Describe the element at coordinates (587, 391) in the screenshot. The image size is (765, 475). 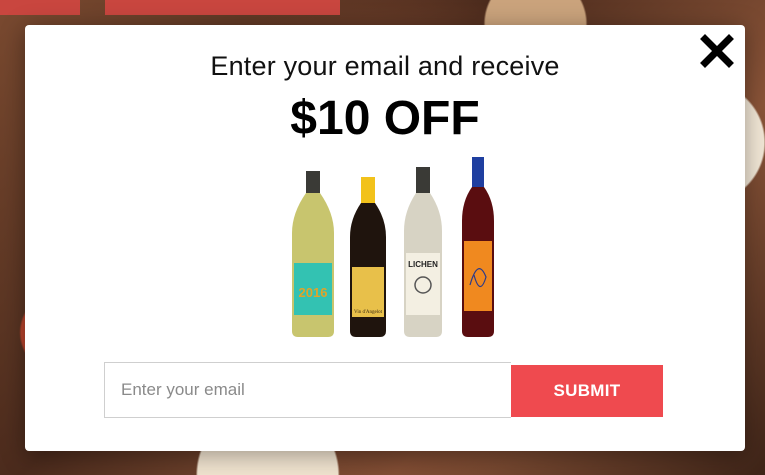
I see `submit-button: SUBMIT` at that location.